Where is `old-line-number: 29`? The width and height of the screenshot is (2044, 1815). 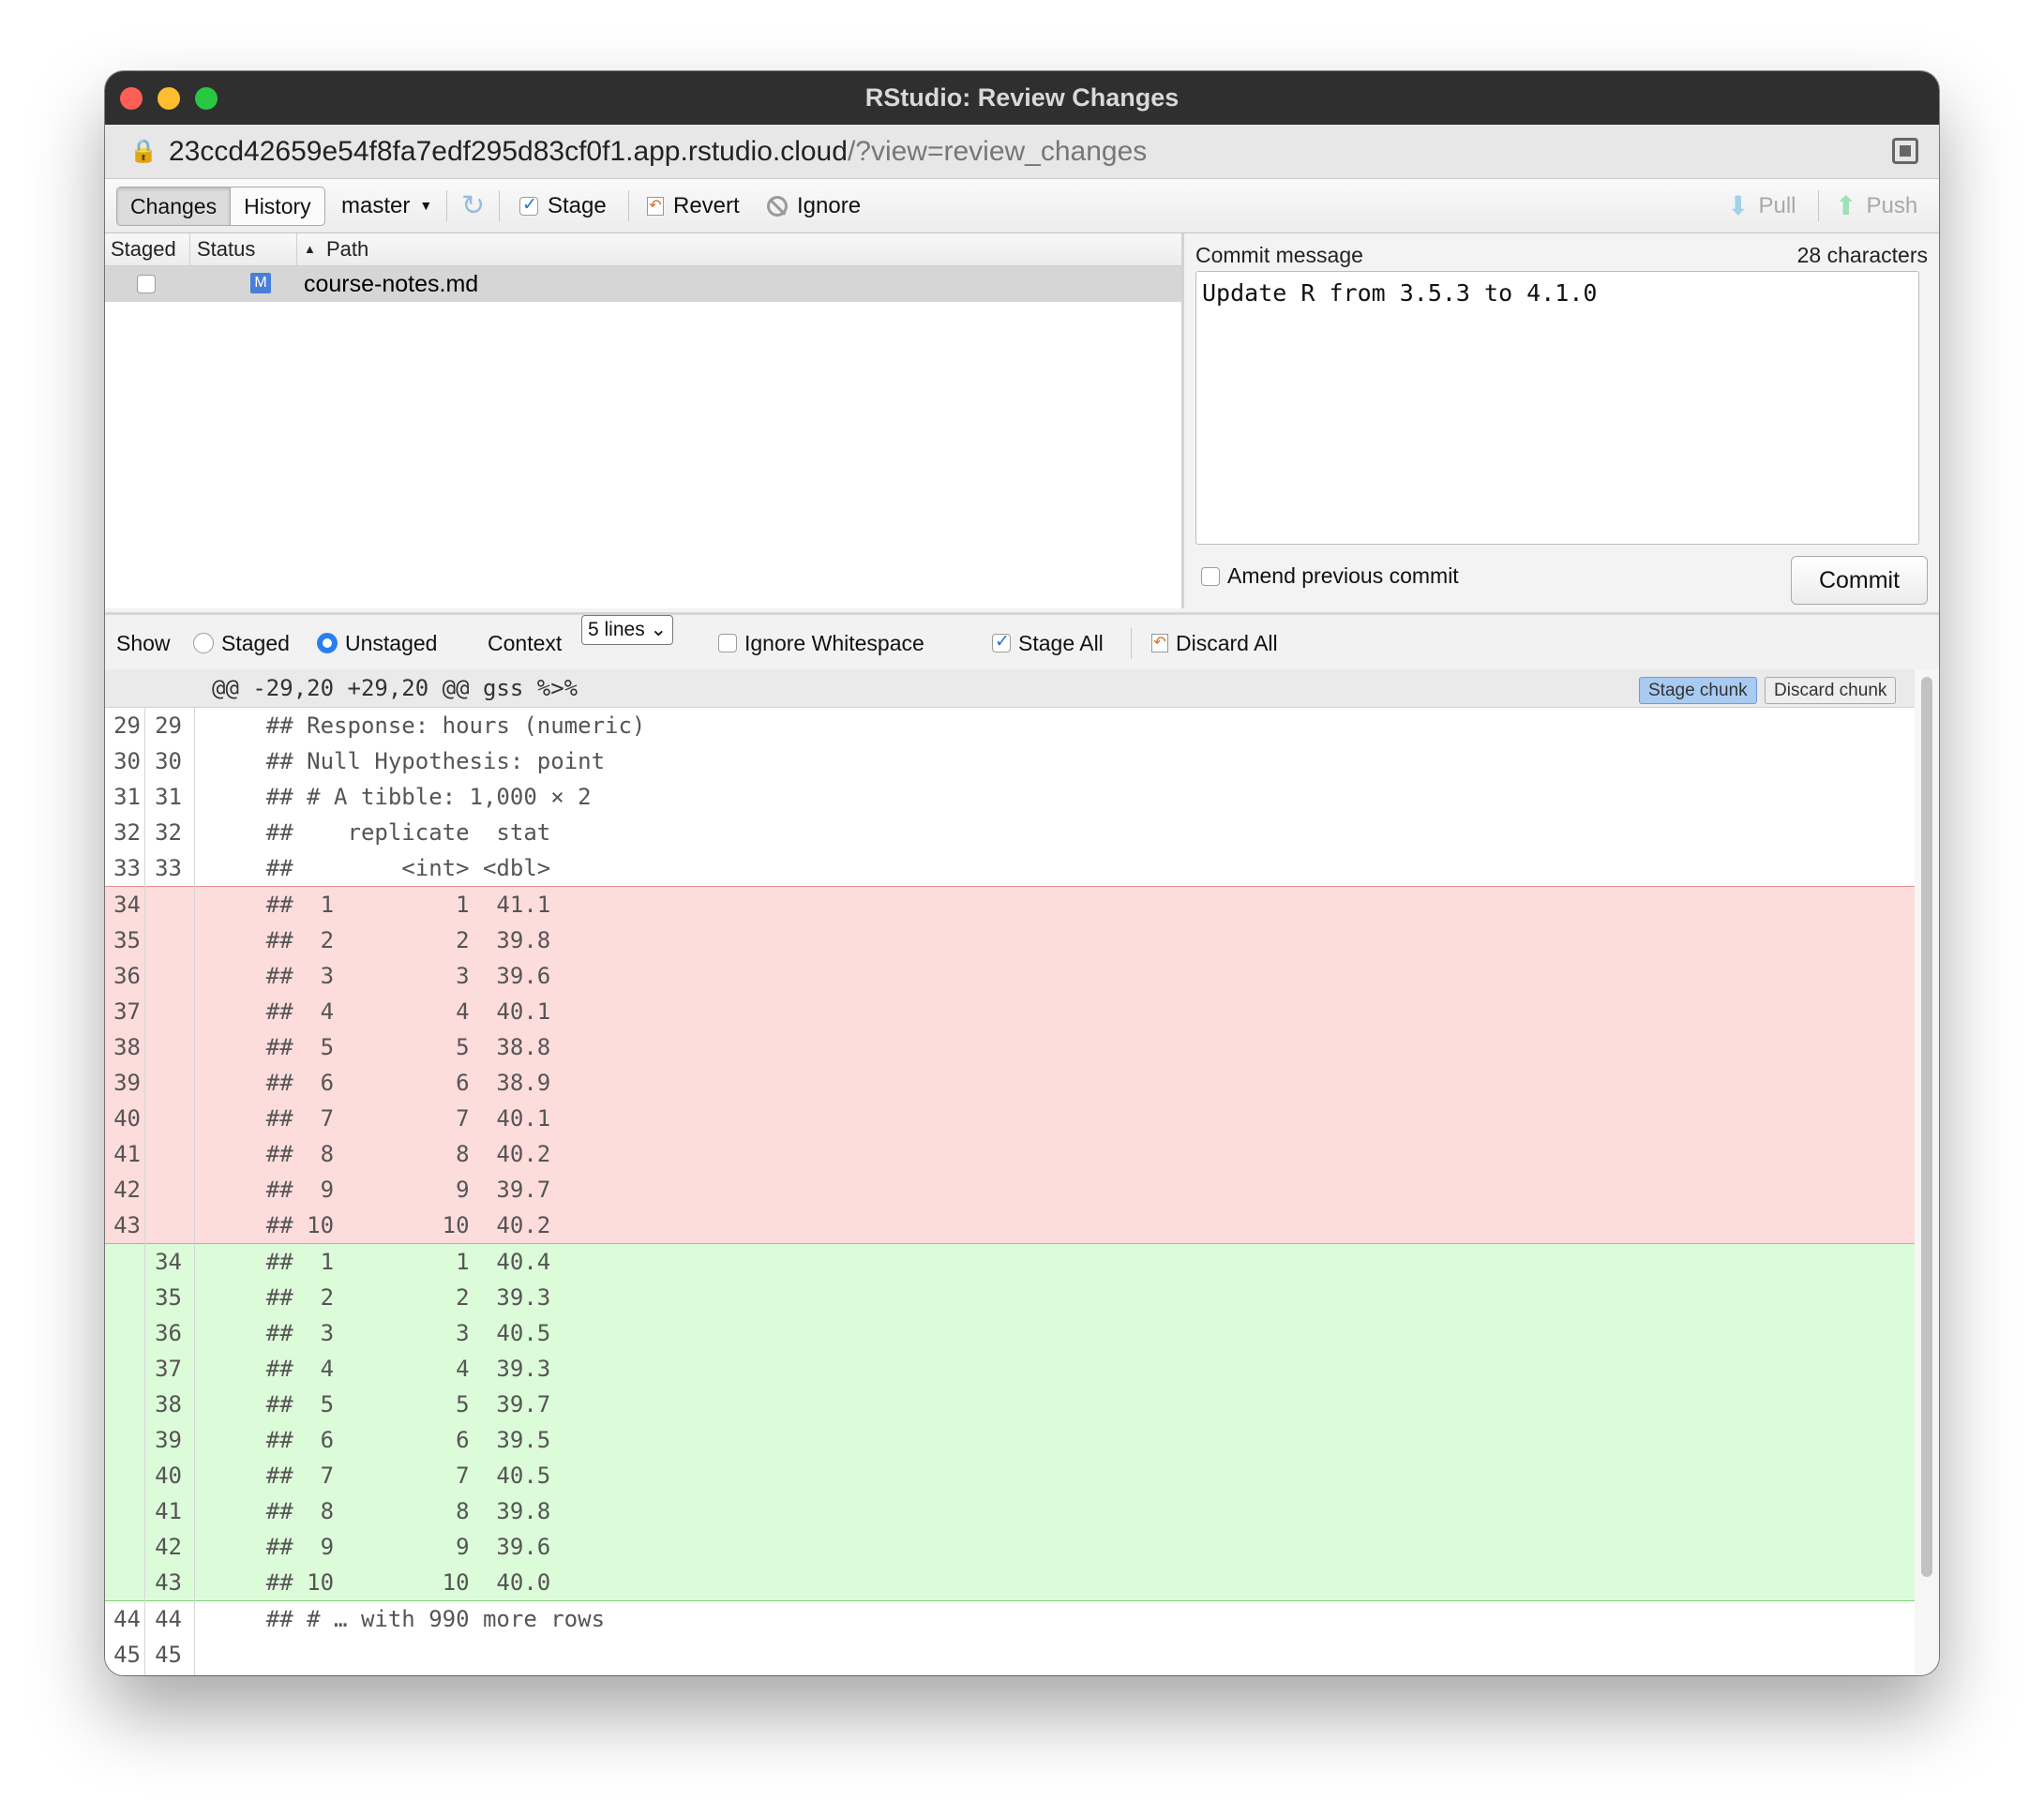 old-line-number: 29 is located at coordinates (127, 725).